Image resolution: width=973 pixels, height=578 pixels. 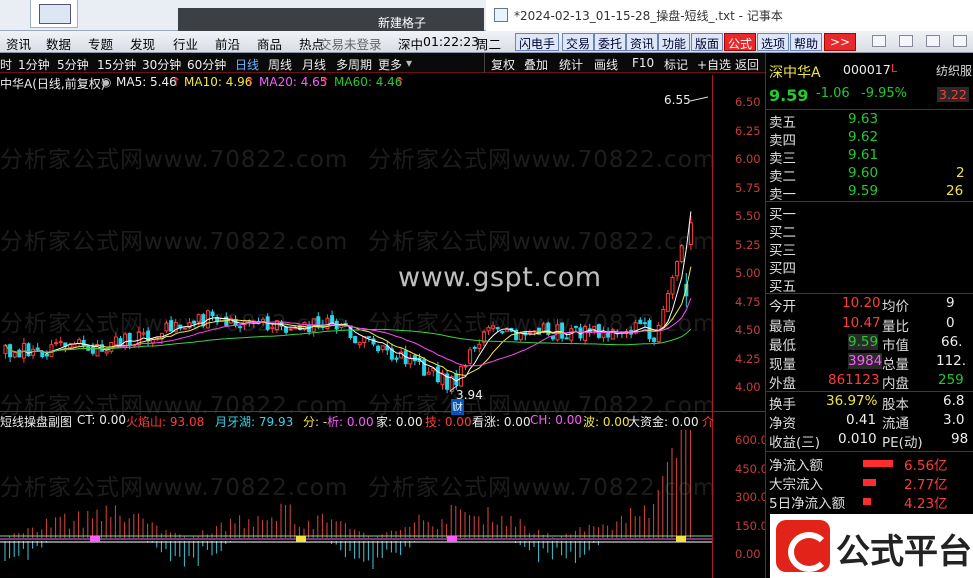 I want to click on stat-value: 10.47, so click(x=861, y=323).